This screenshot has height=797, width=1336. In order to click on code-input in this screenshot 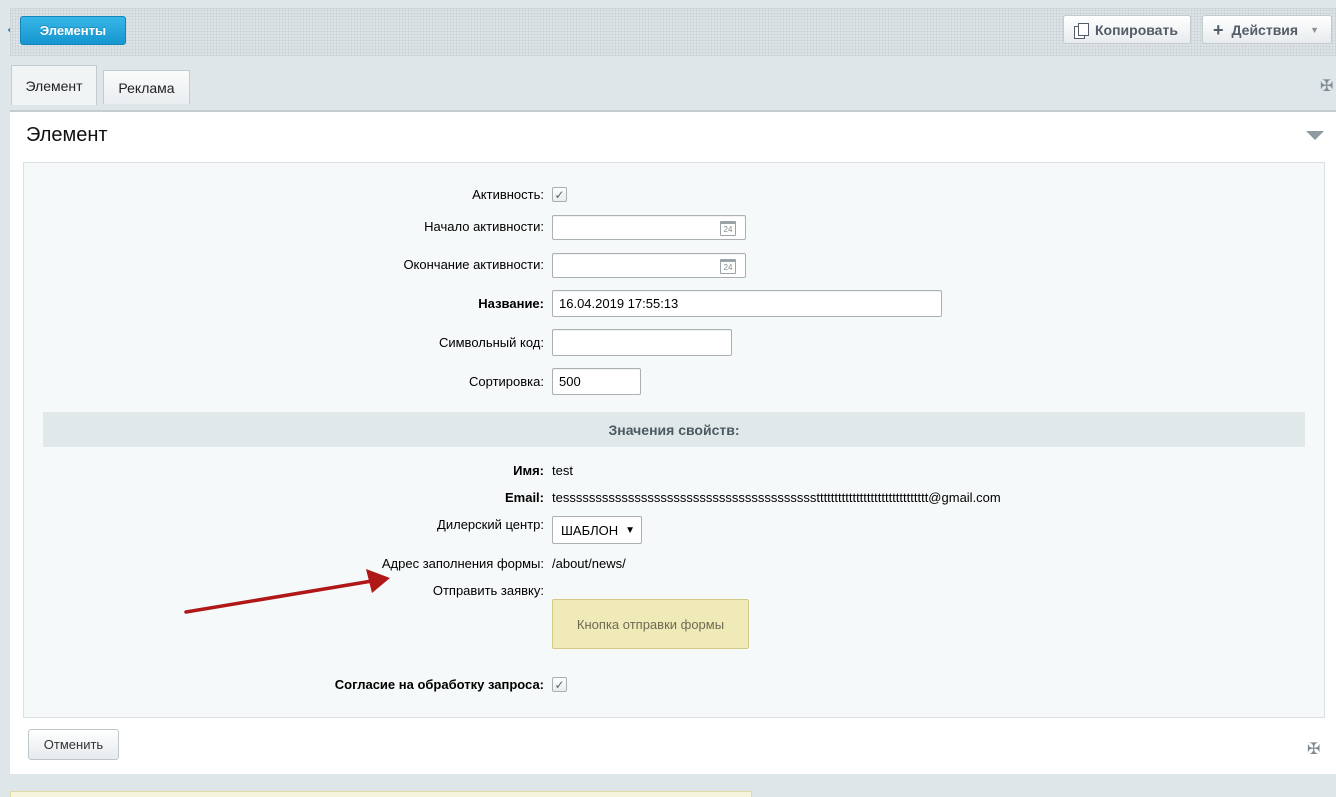, I will do `click(642, 342)`.